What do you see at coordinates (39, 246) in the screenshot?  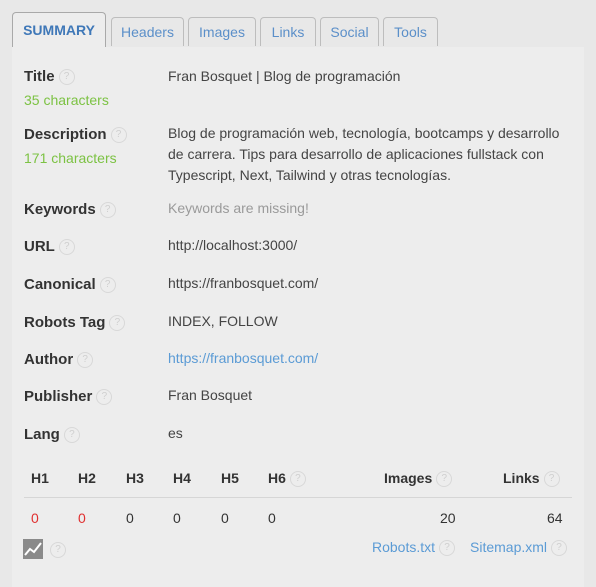 I see `url-label: URL` at bounding box center [39, 246].